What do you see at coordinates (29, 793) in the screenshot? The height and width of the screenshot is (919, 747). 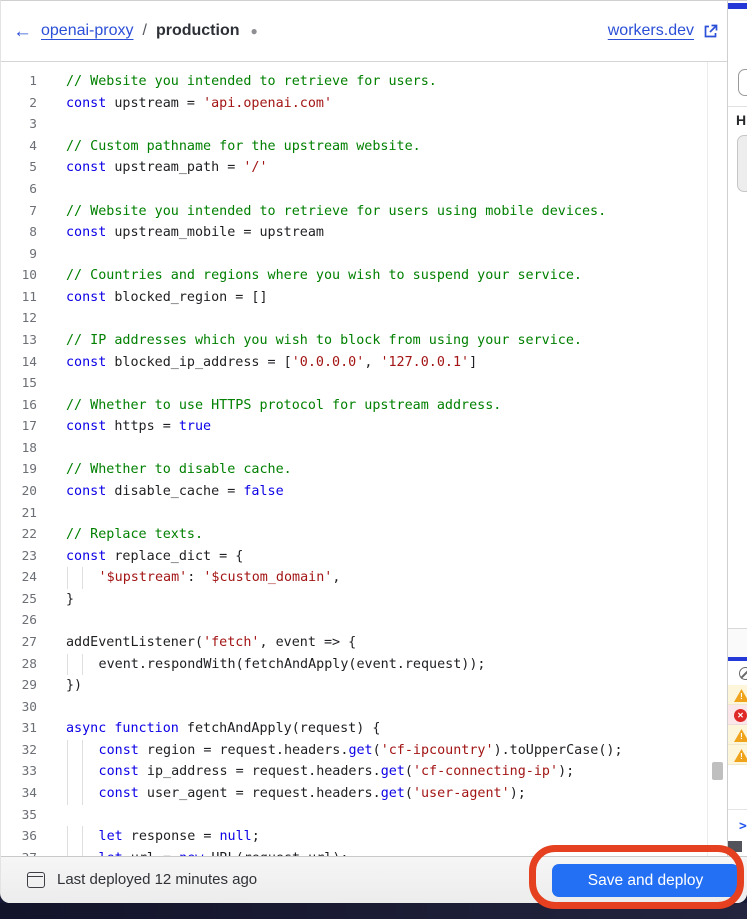 I see `line-number: 34` at bounding box center [29, 793].